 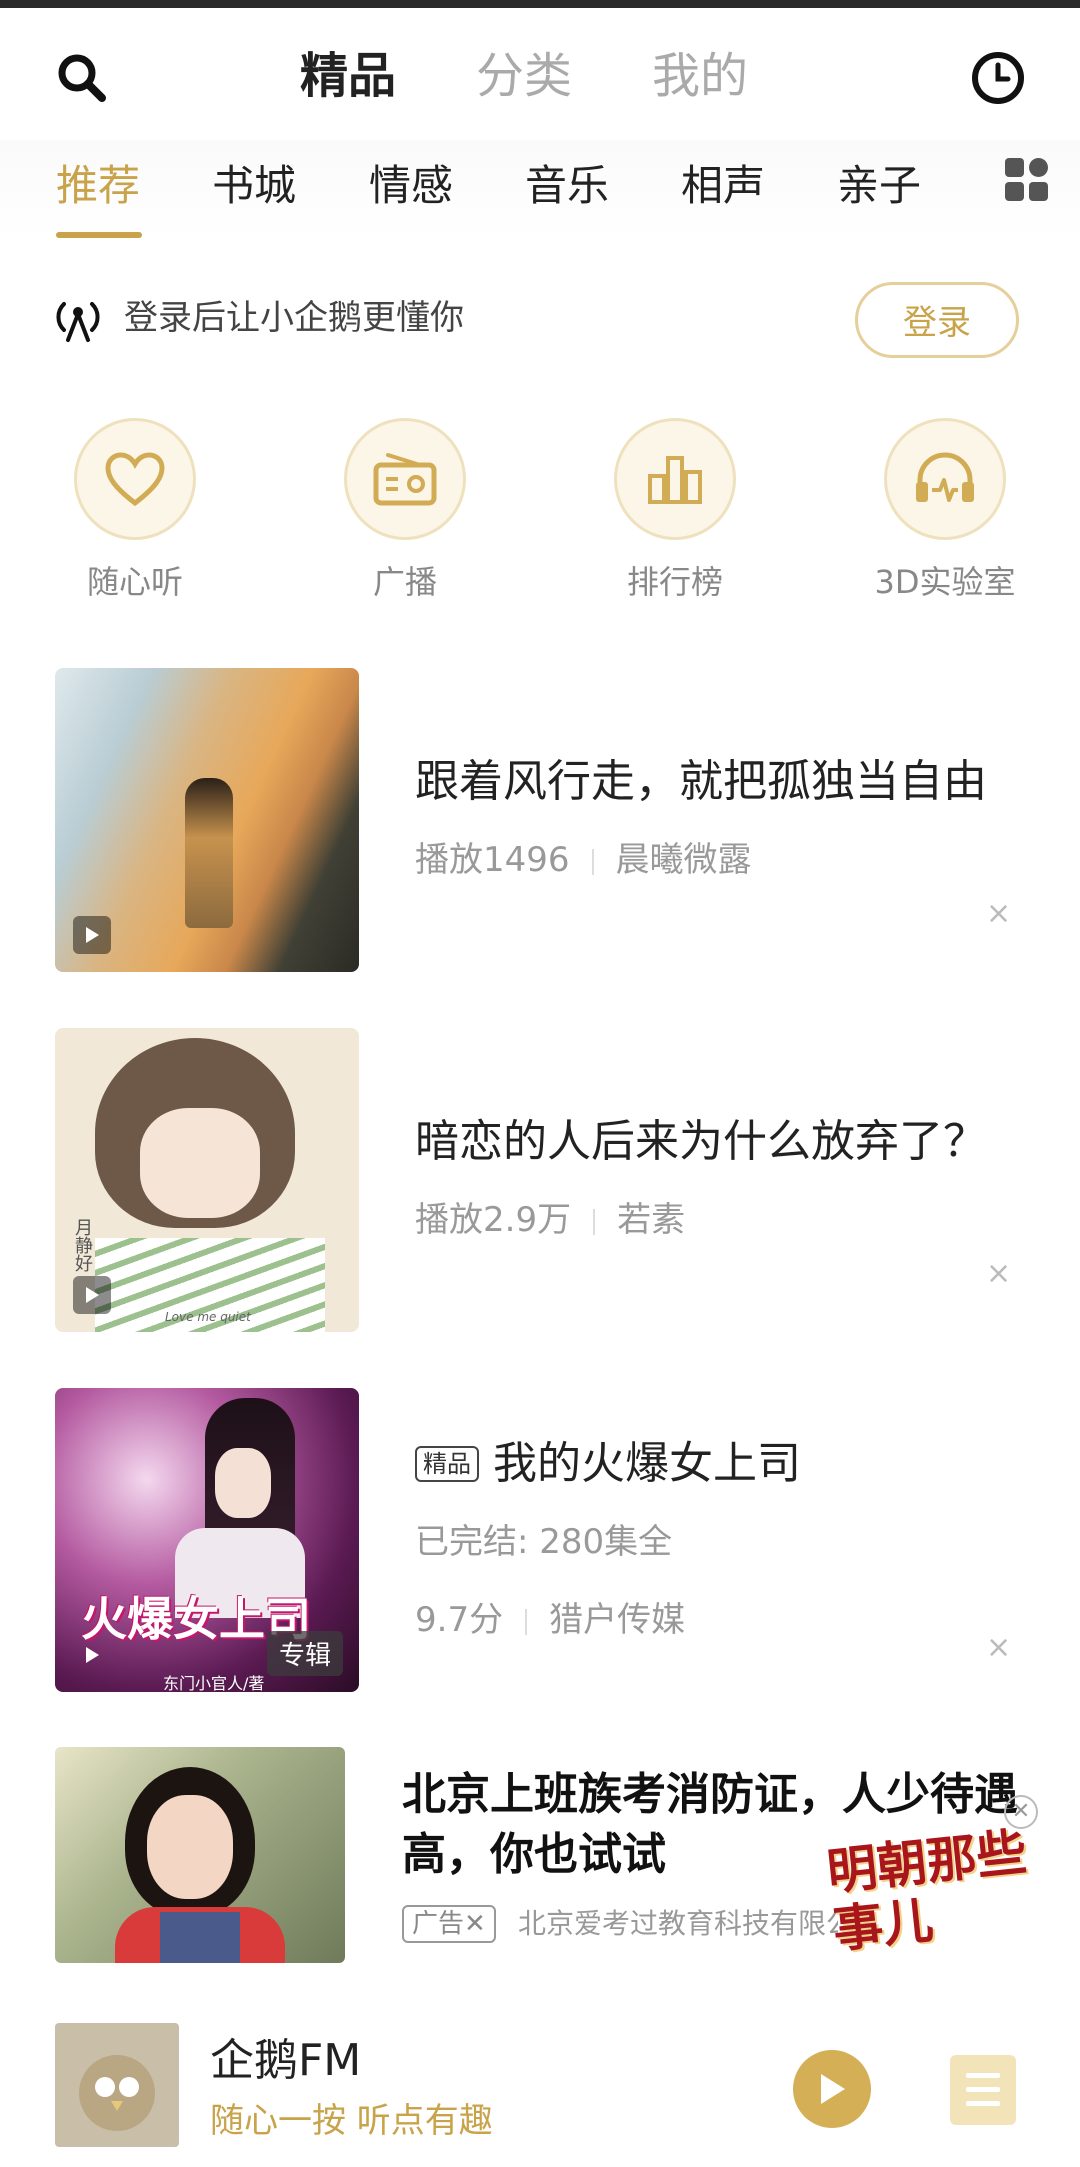 What do you see at coordinates (678, 1923) in the screenshot?
I see `ad-source: 北京爱考过教育科技有限公司` at bounding box center [678, 1923].